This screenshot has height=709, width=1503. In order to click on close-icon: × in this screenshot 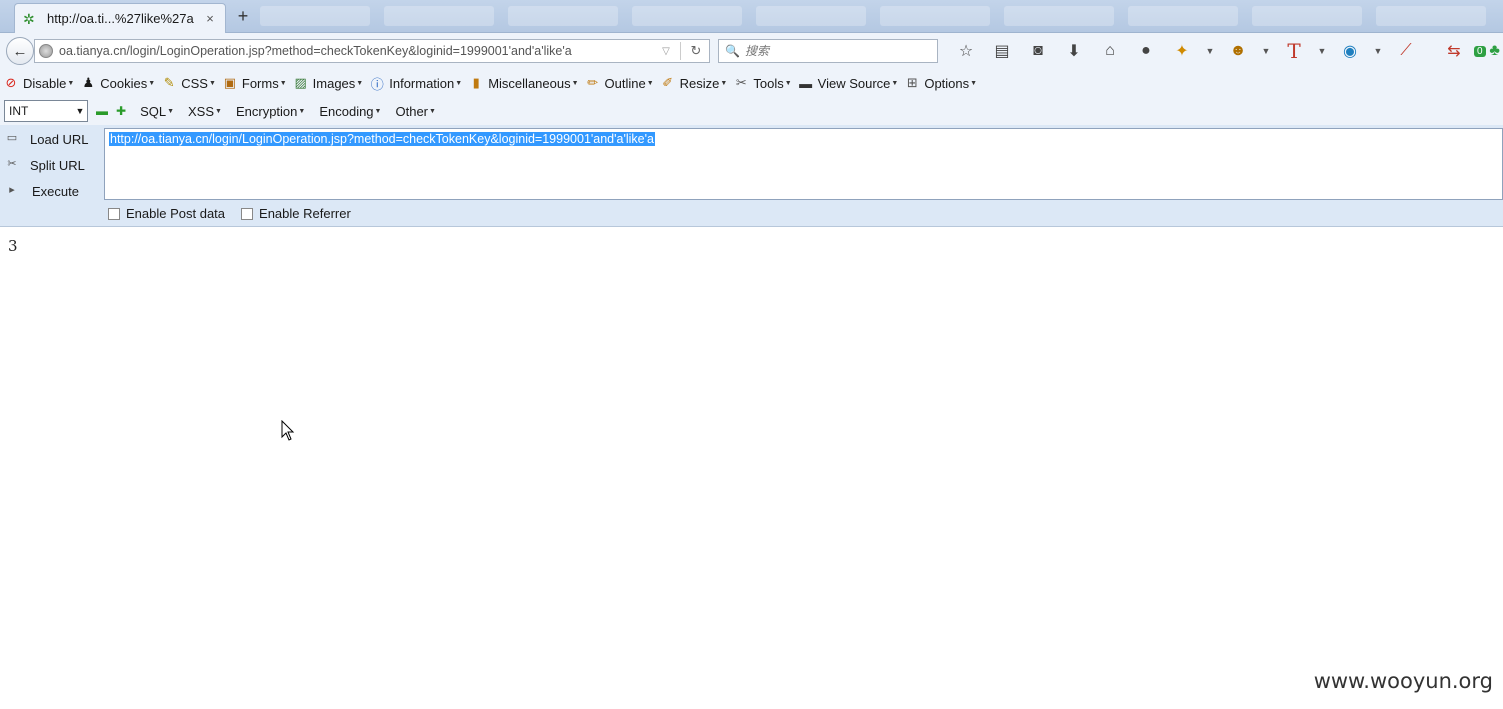, I will do `click(210, 18)`.